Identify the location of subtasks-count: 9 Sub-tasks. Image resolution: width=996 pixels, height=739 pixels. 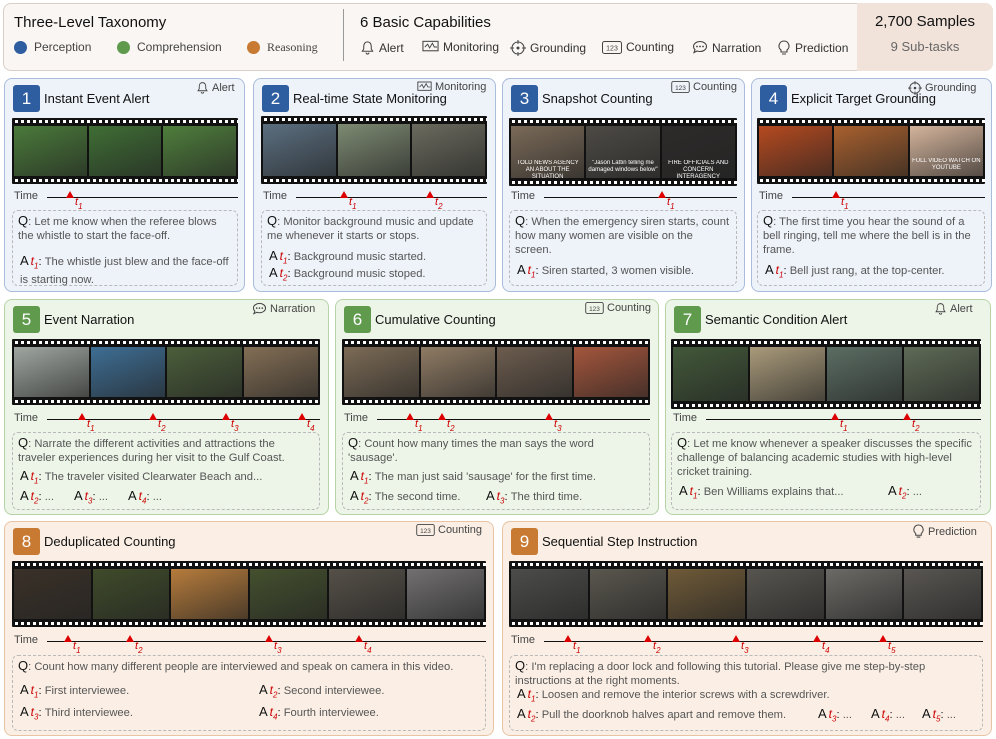
(925, 46).